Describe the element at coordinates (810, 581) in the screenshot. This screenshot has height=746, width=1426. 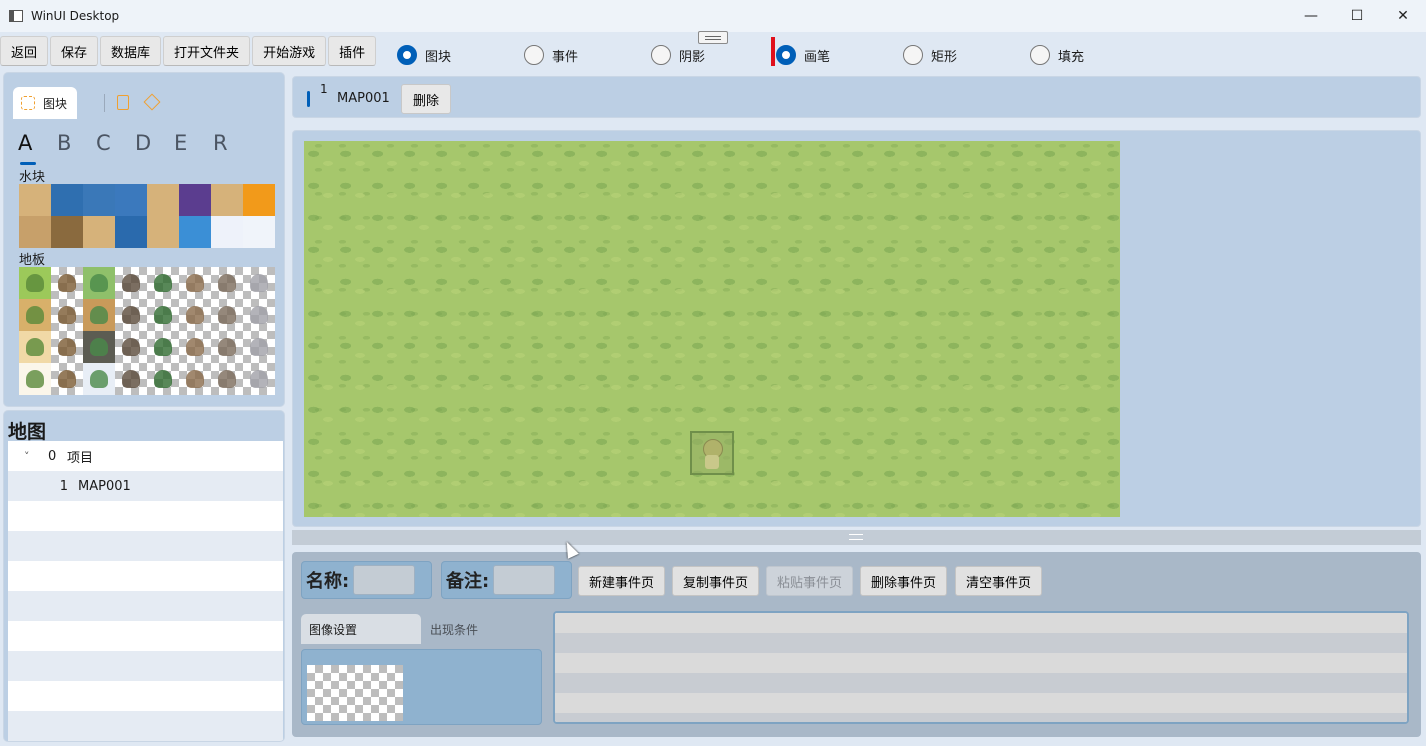
I see `paste-event-page-button: 粘贴事件页` at that location.